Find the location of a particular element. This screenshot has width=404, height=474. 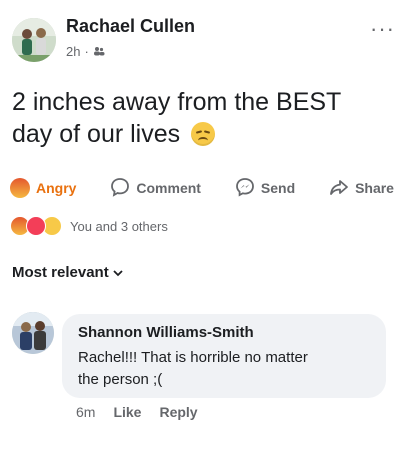

share-icon is located at coordinates (339, 188).